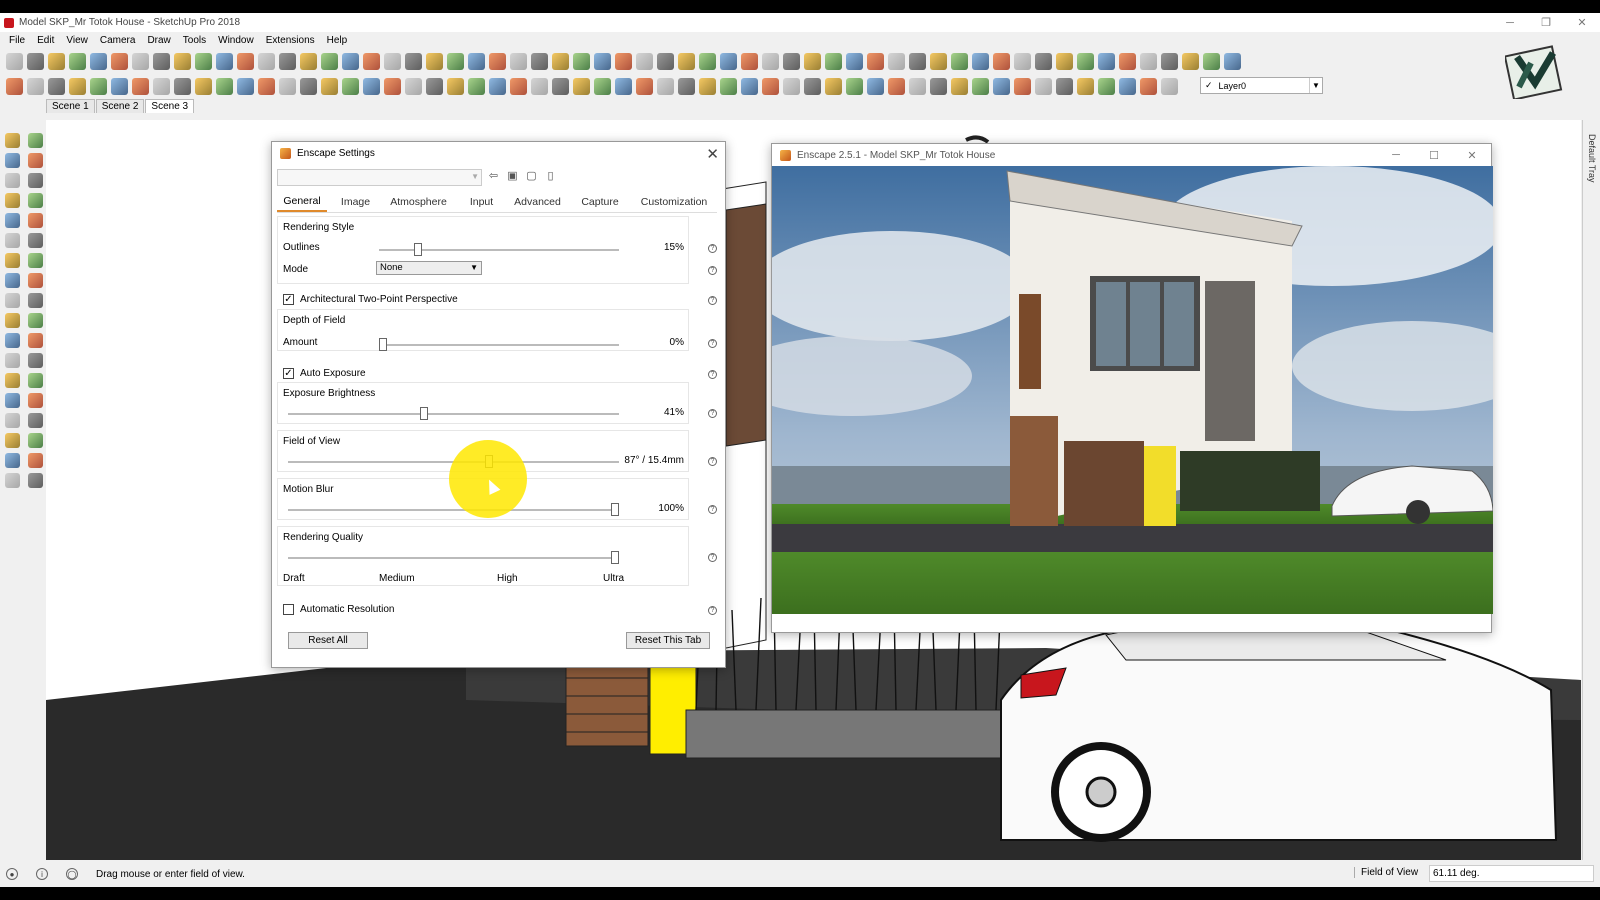 The image size is (1600, 900). What do you see at coordinates (1261, 85) in the screenshot?
I see `layer-select: ✓ Layer0 ▼` at bounding box center [1261, 85].